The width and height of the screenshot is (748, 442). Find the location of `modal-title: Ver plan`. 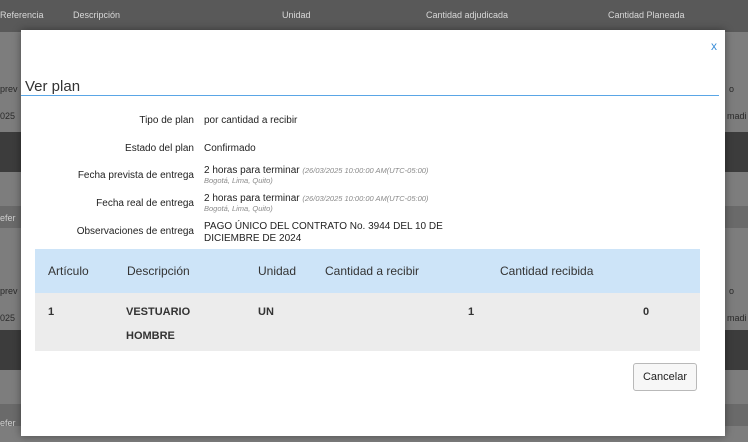

modal-title: Ver plan is located at coordinates (53, 86).